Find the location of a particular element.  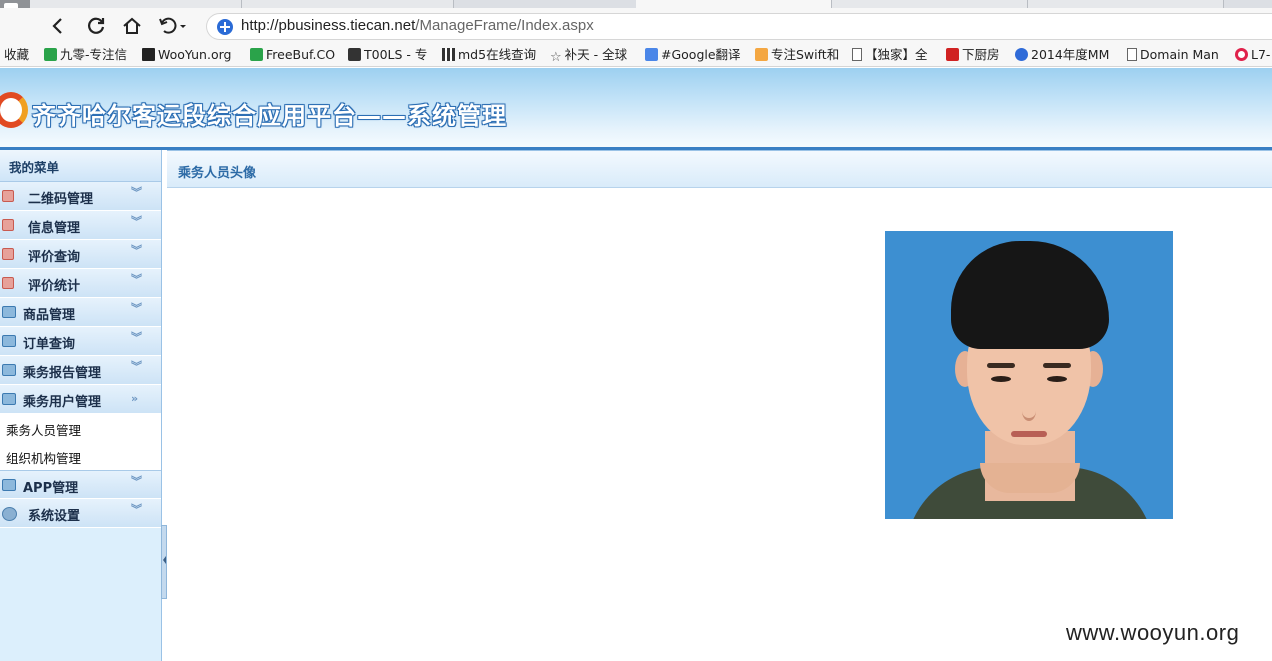

bookmark-item: FreeBuf.CO is located at coordinates (292, 55).